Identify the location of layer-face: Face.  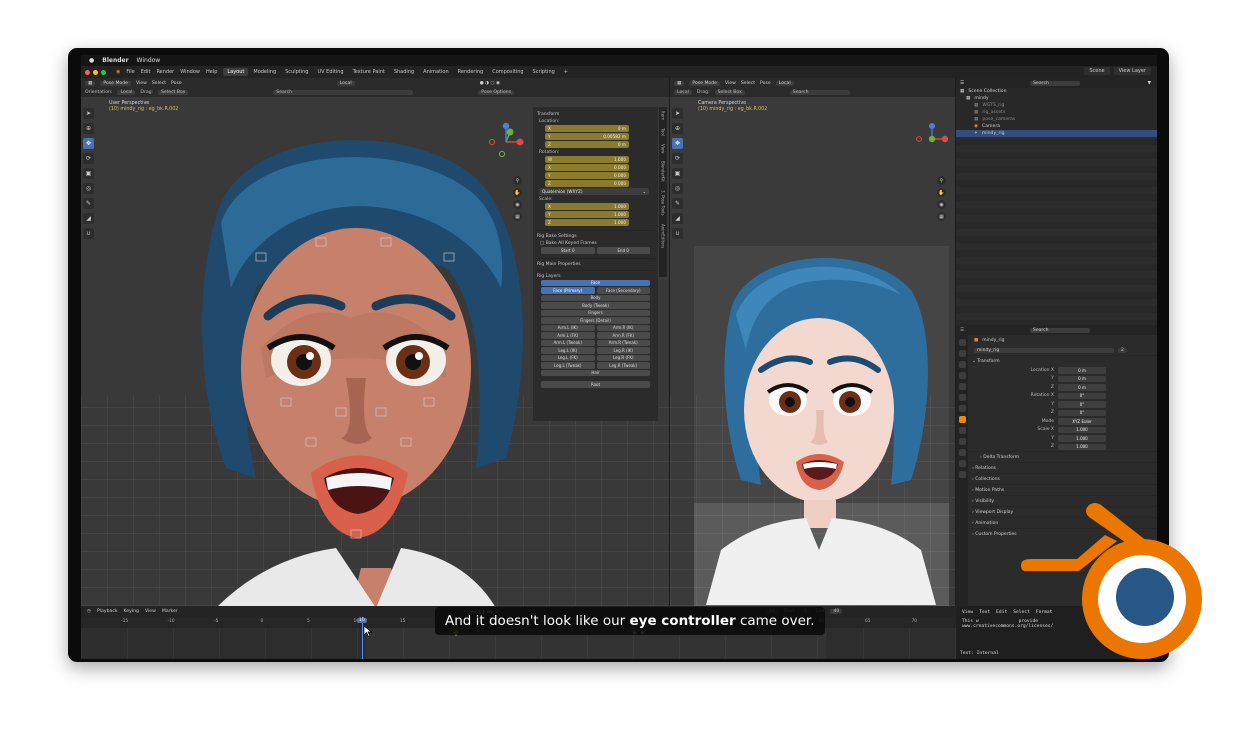
(595, 282).